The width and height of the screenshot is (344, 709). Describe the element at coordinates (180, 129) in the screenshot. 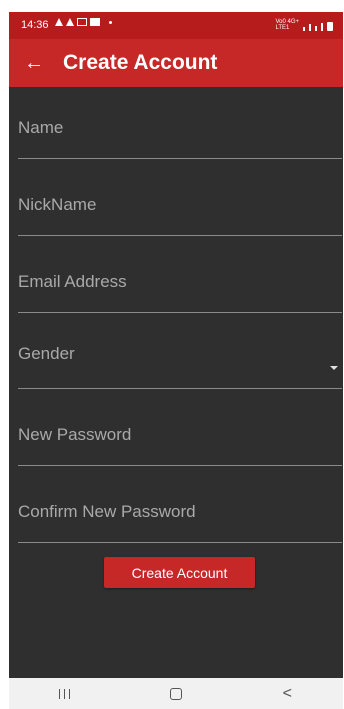

I see `name-field: Name` at that location.